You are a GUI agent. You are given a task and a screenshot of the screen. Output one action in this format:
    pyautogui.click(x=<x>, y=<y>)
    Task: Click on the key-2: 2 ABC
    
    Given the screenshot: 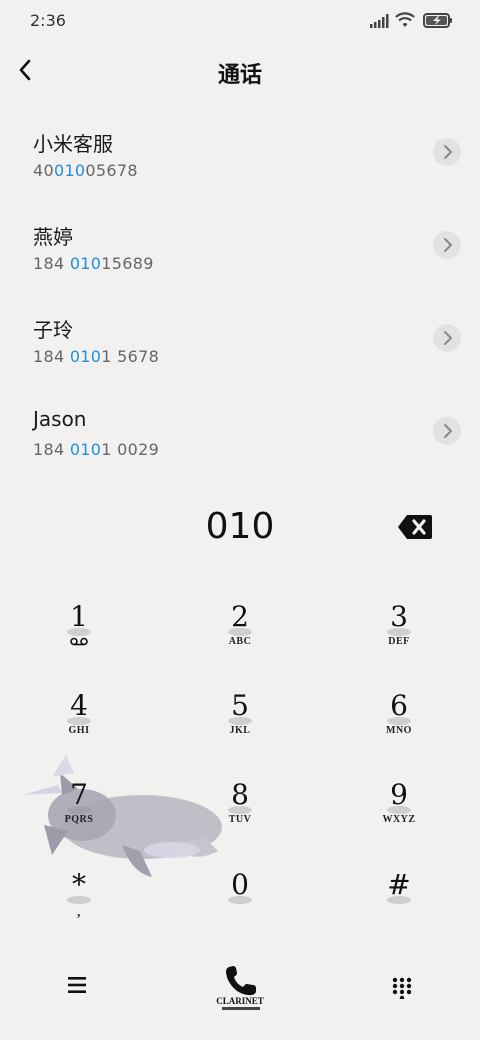 What is the action you would take?
    pyautogui.click(x=240, y=640)
    